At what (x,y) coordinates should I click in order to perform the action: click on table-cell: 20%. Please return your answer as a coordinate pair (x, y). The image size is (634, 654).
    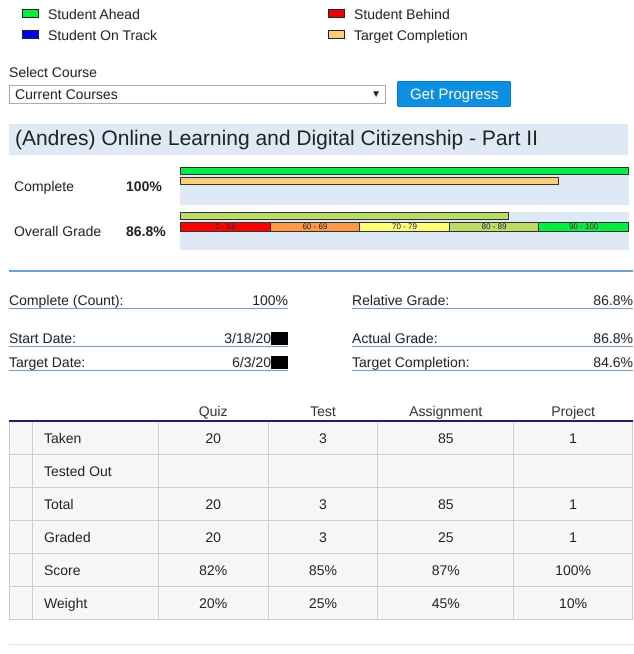
    Looking at the image, I should click on (213, 603).